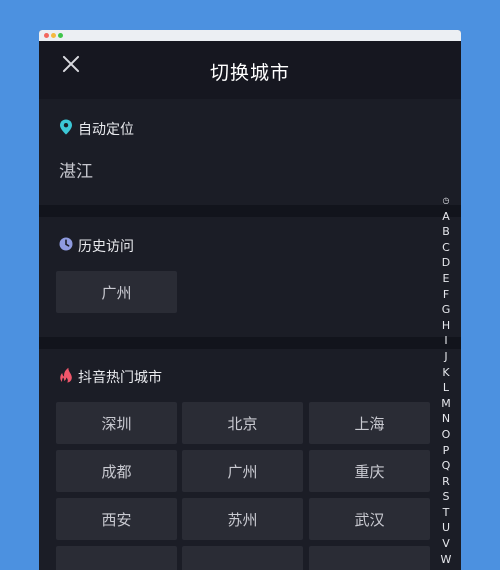 Image resolution: width=500 pixels, height=570 pixels. What do you see at coordinates (446, 232) in the screenshot?
I see `index-letter-b: B` at bounding box center [446, 232].